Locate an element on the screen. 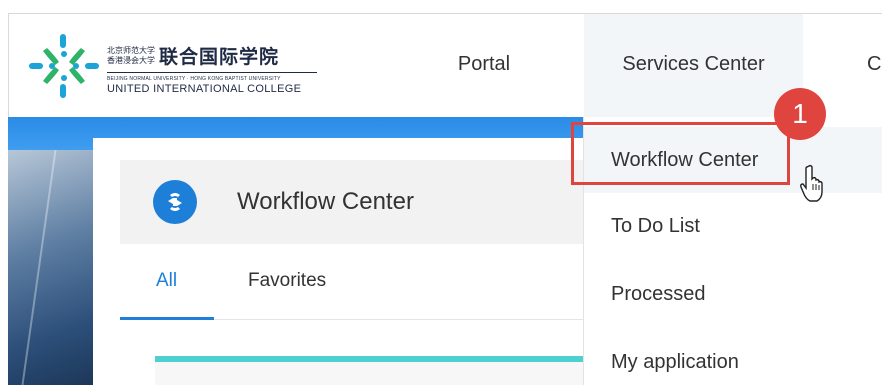 This screenshot has height=385, width=882. hand-cursor-icon is located at coordinates (811, 183).